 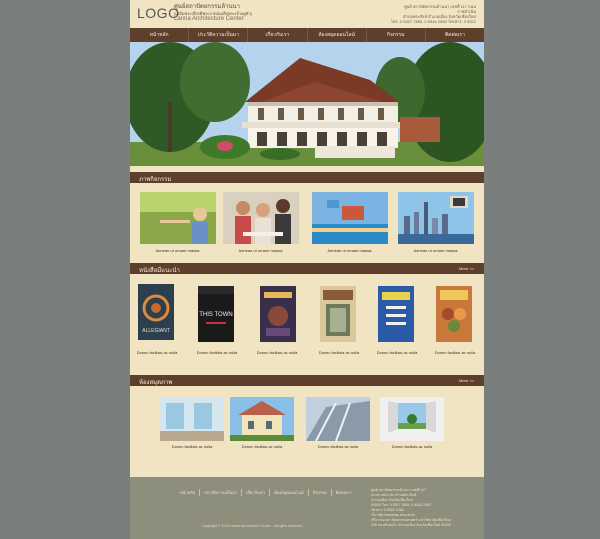 What do you see at coordinates (339, 352) in the screenshot?
I see `book-caption-4: Donec facilisis ac nulla` at bounding box center [339, 352].